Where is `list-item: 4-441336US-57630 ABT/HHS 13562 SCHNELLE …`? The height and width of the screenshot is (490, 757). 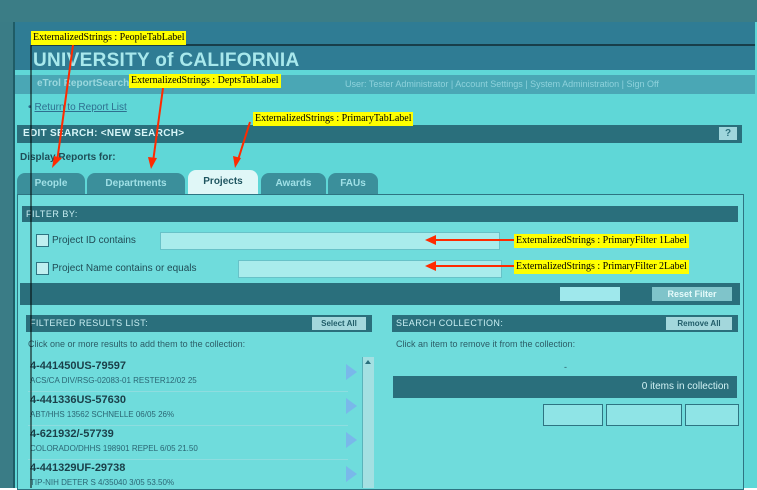 list-item: 4-441336US-57630 ABT/HHS 13562 SCHNELLE … is located at coordinates (192, 408).